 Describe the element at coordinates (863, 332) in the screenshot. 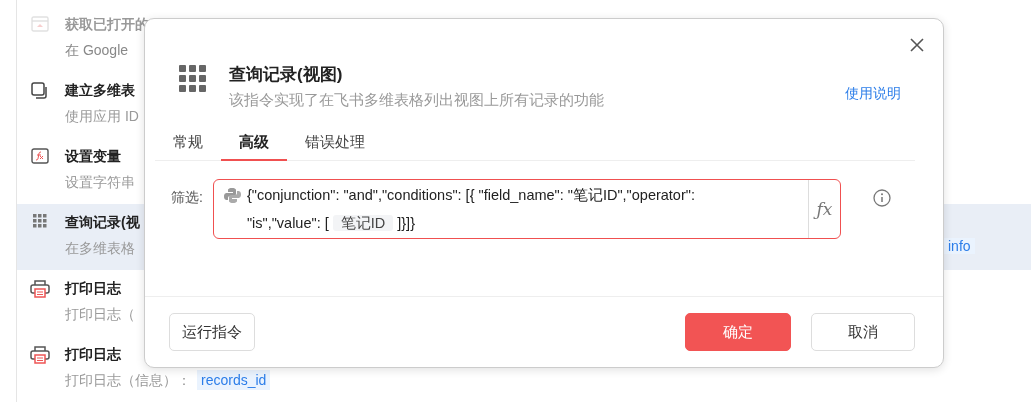

I see `cancel-button: 取消` at that location.